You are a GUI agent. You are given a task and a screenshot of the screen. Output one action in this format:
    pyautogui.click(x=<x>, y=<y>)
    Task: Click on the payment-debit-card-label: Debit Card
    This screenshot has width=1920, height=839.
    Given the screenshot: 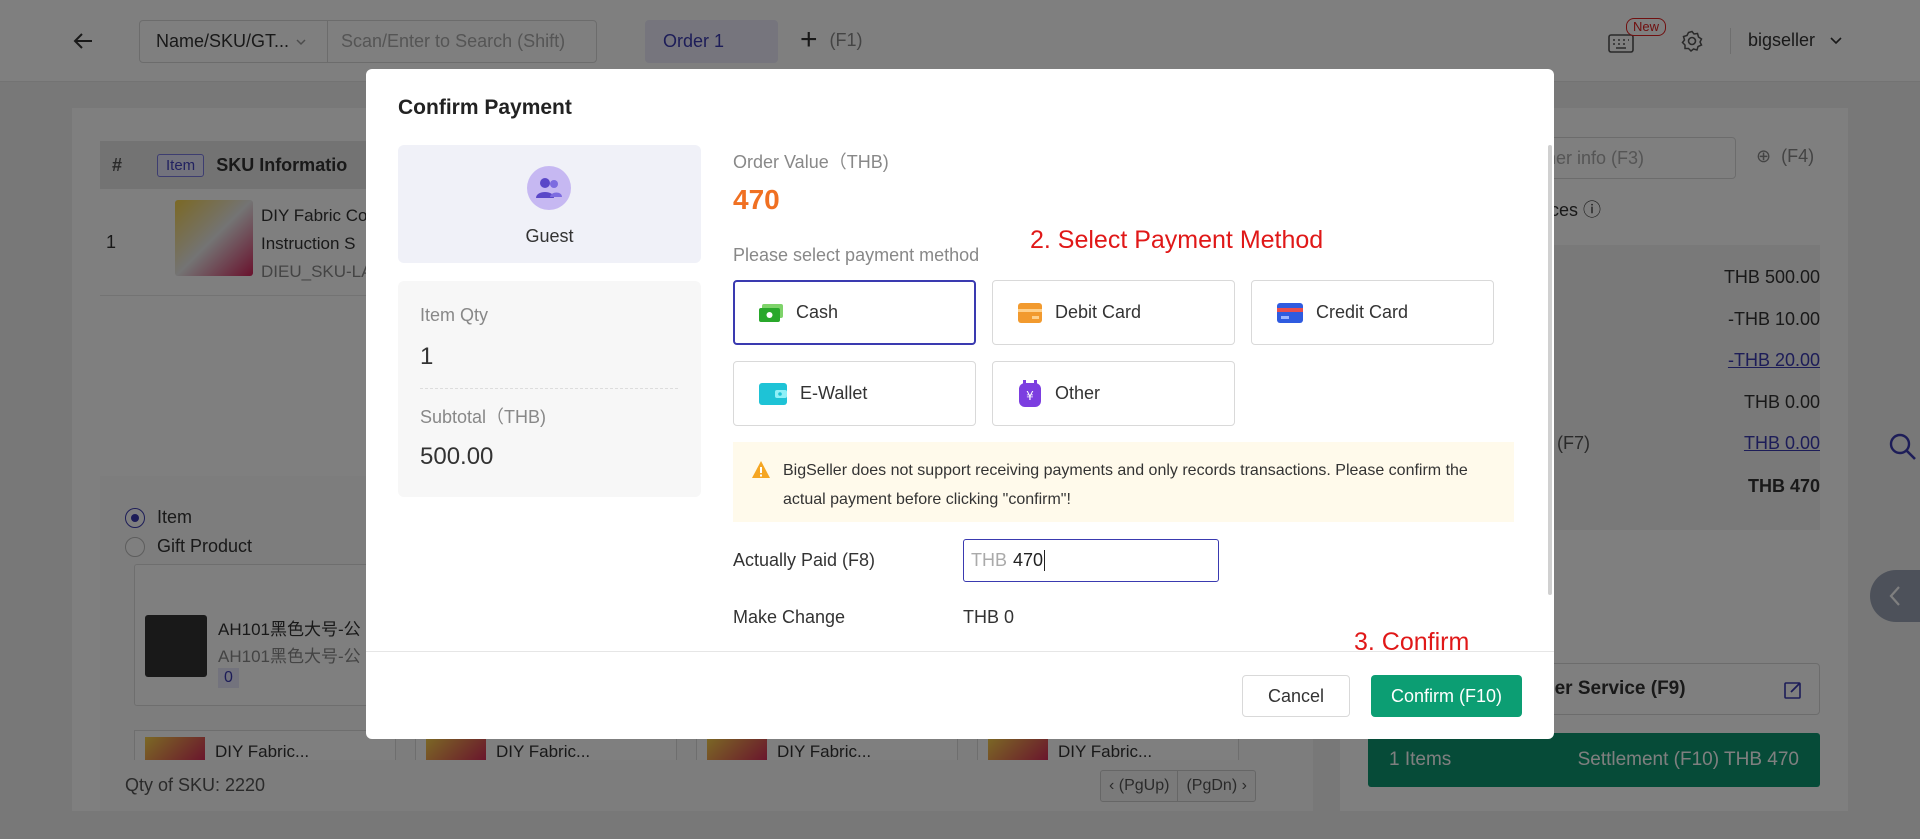 What is the action you would take?
    pyautogui.click(x=1098, y=312)
    